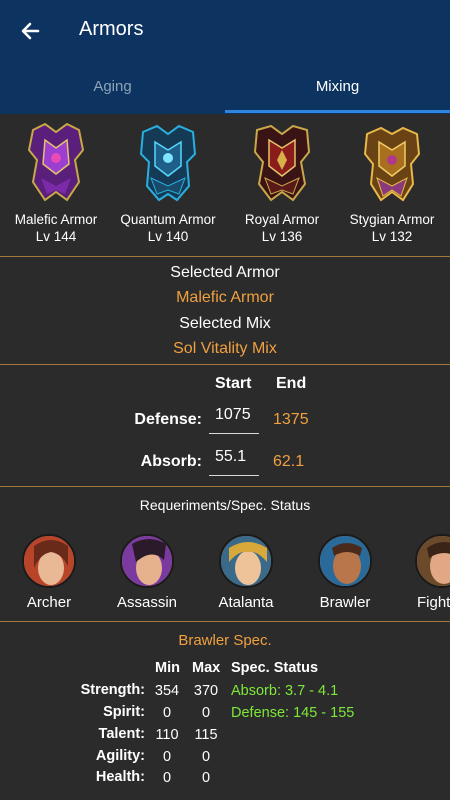 The image size is (450, 800). What do you see at coordinates (233, 383) in the screenshot?
I see `start-header: Start` at bounding box center [233, 383].